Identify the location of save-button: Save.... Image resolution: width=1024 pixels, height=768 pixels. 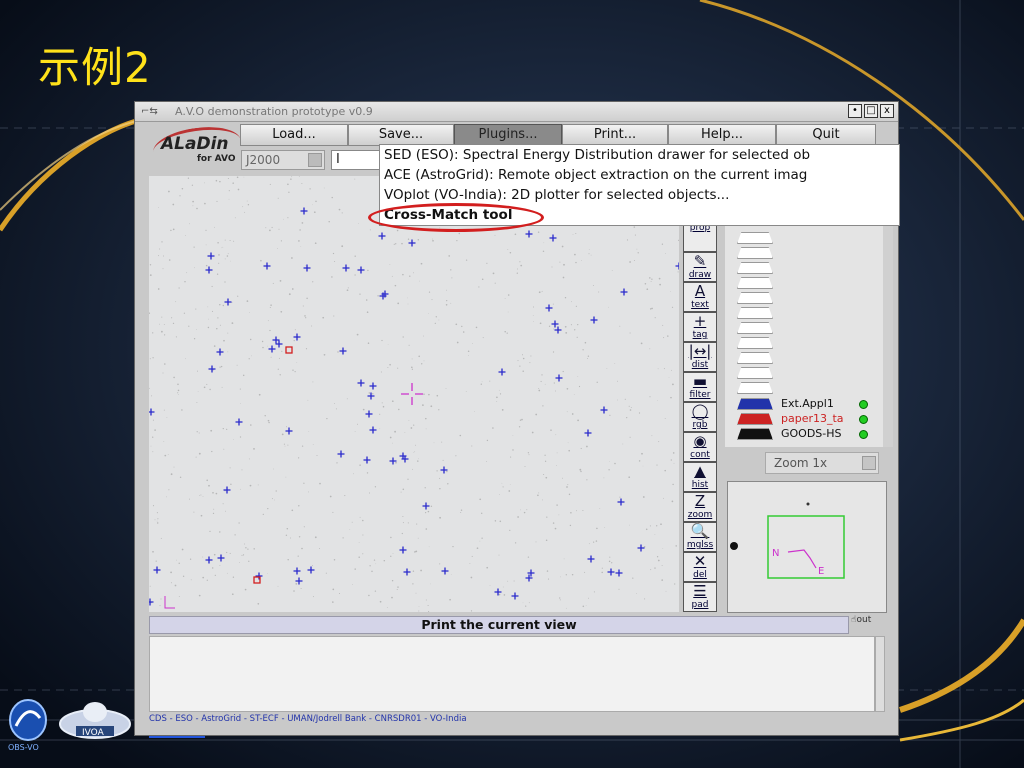
(401, 135).